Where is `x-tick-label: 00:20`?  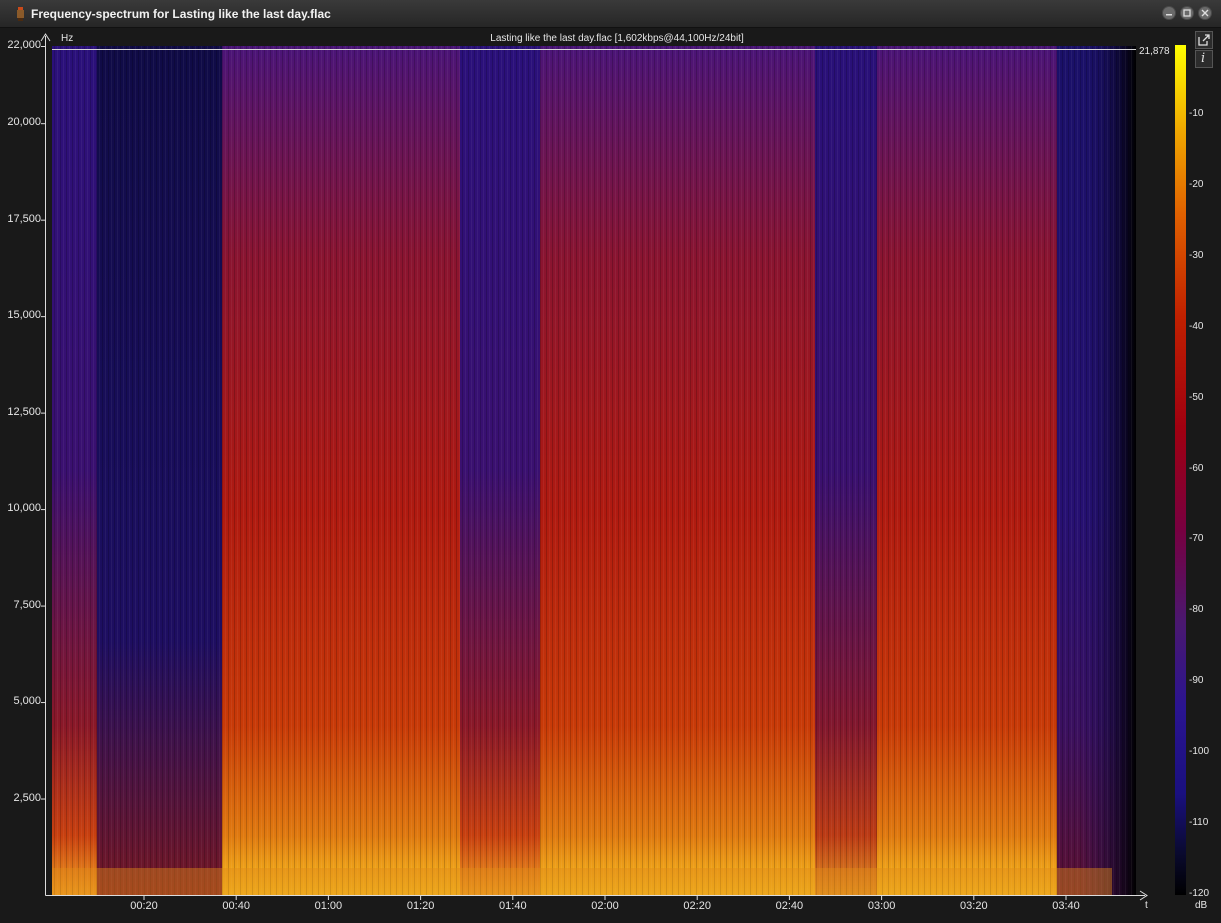 x-tick-label: 00:20 is located at coordinates (144, 906).